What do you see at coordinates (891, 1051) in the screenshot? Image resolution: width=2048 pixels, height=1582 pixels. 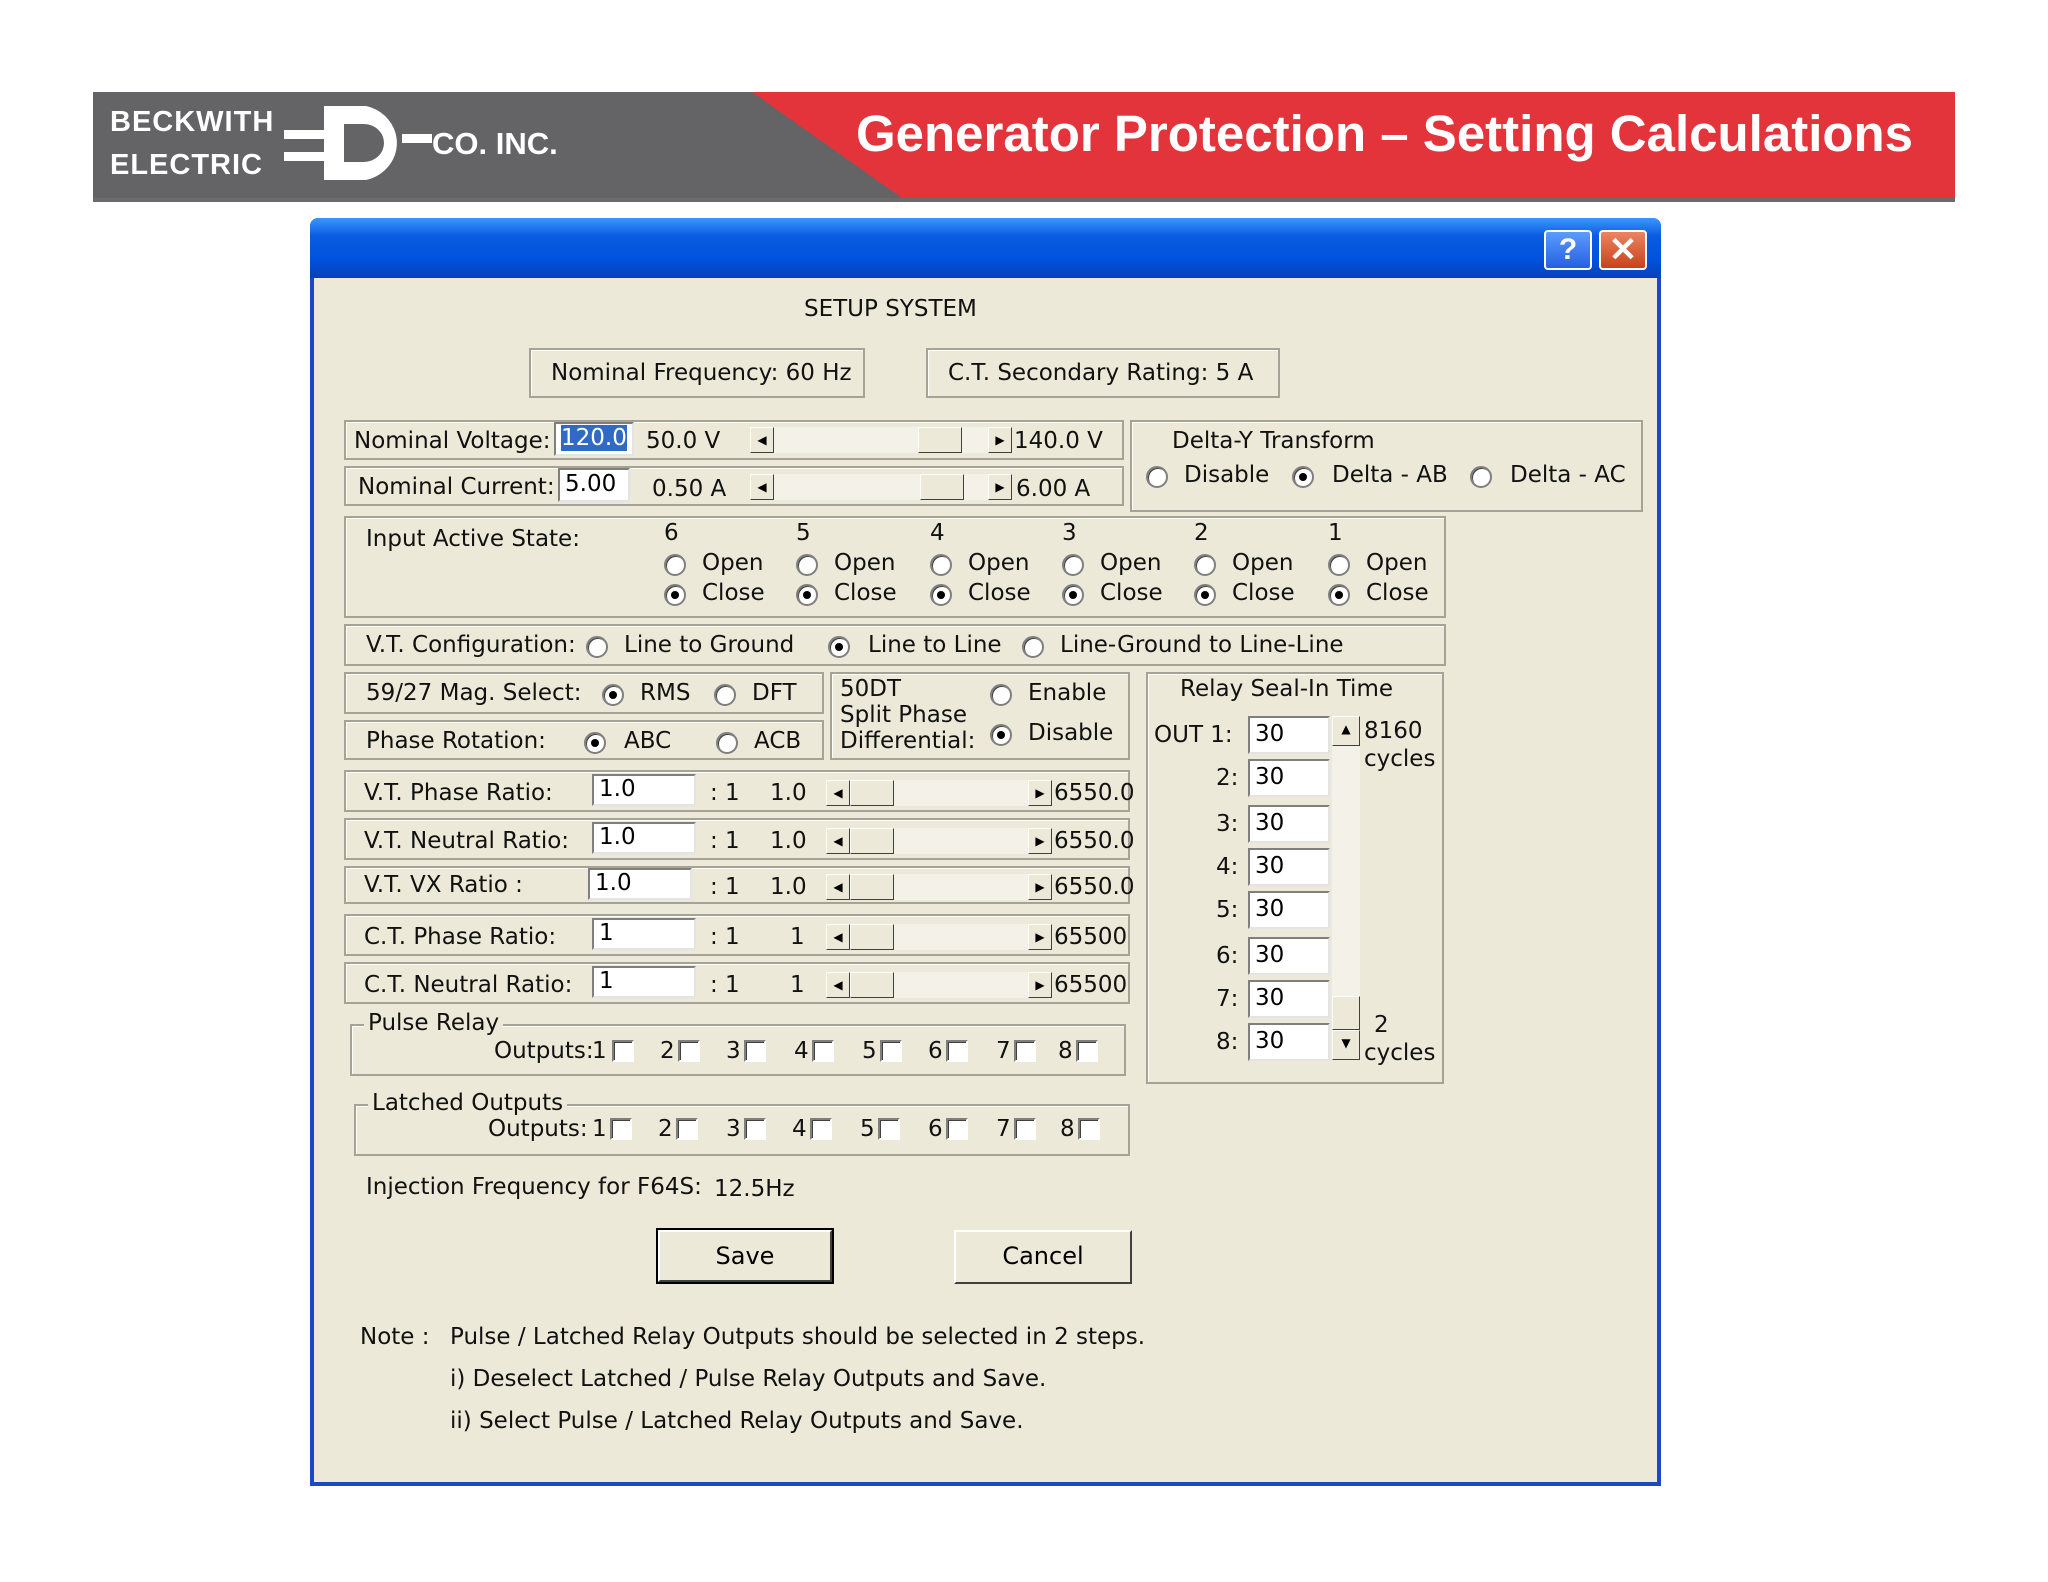 I see `pulse-output-5-checkbox` at bounding box center [891, 1051].